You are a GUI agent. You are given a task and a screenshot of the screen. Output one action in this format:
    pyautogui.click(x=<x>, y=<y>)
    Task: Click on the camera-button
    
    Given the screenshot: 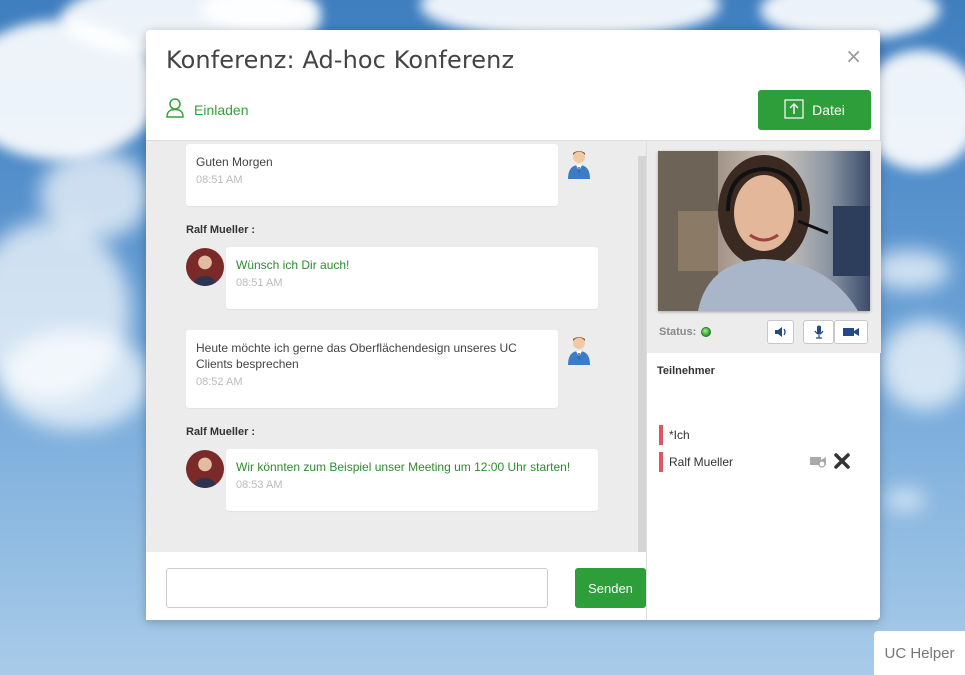 What is the action you would take?
    pyautogui.click(x=851, y=332)
    